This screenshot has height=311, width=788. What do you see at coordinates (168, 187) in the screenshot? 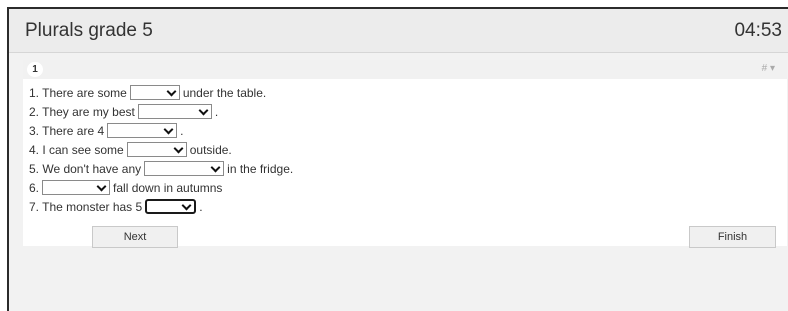
I see `line-6-suffix: fall down in autumns` at bounding box center [168, 187].